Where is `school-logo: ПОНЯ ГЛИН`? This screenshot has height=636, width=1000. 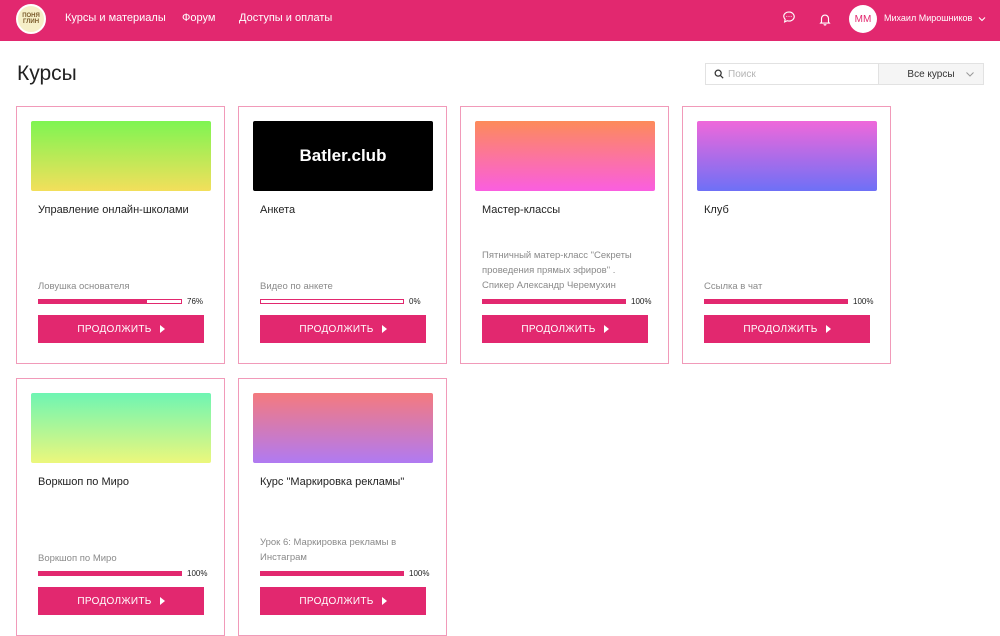
school-logo: ПОНЯ ГЛИН is located at coordinates (31, 19).